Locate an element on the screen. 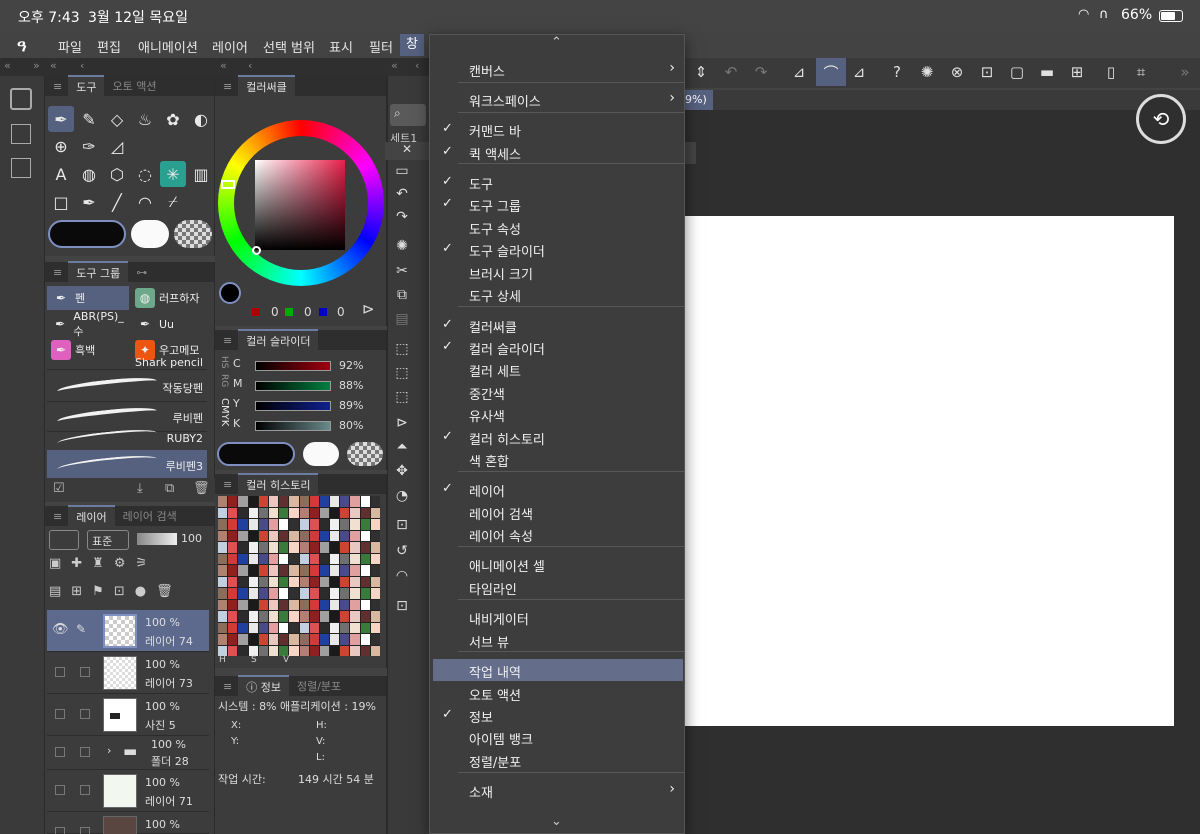 The width and height of the screenshot is (1200, 834). ruler-tool-icon: ◿ is located at coordinates (117, 146).